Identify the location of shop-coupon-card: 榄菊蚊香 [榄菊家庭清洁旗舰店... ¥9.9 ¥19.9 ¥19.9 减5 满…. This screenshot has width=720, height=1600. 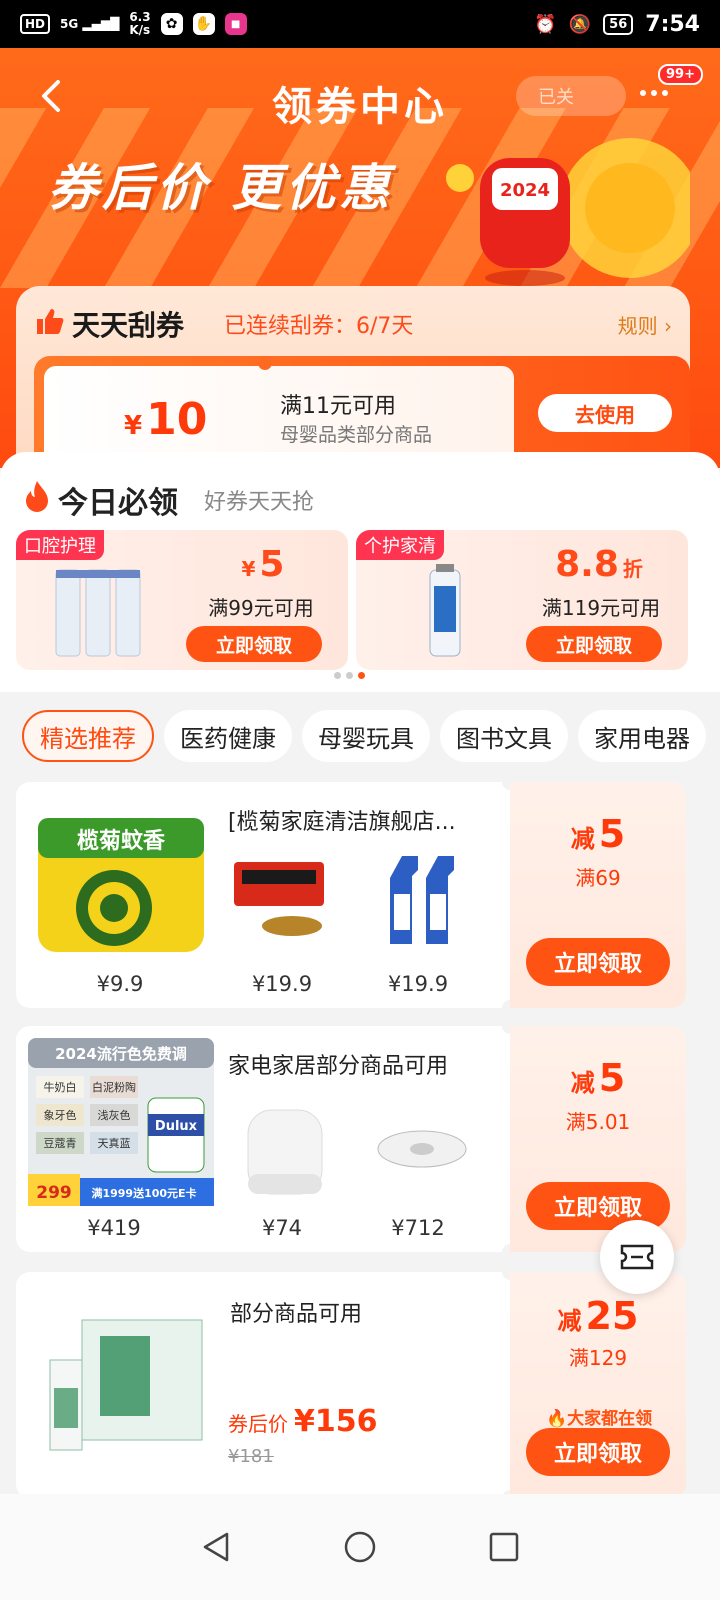
(351, 895).